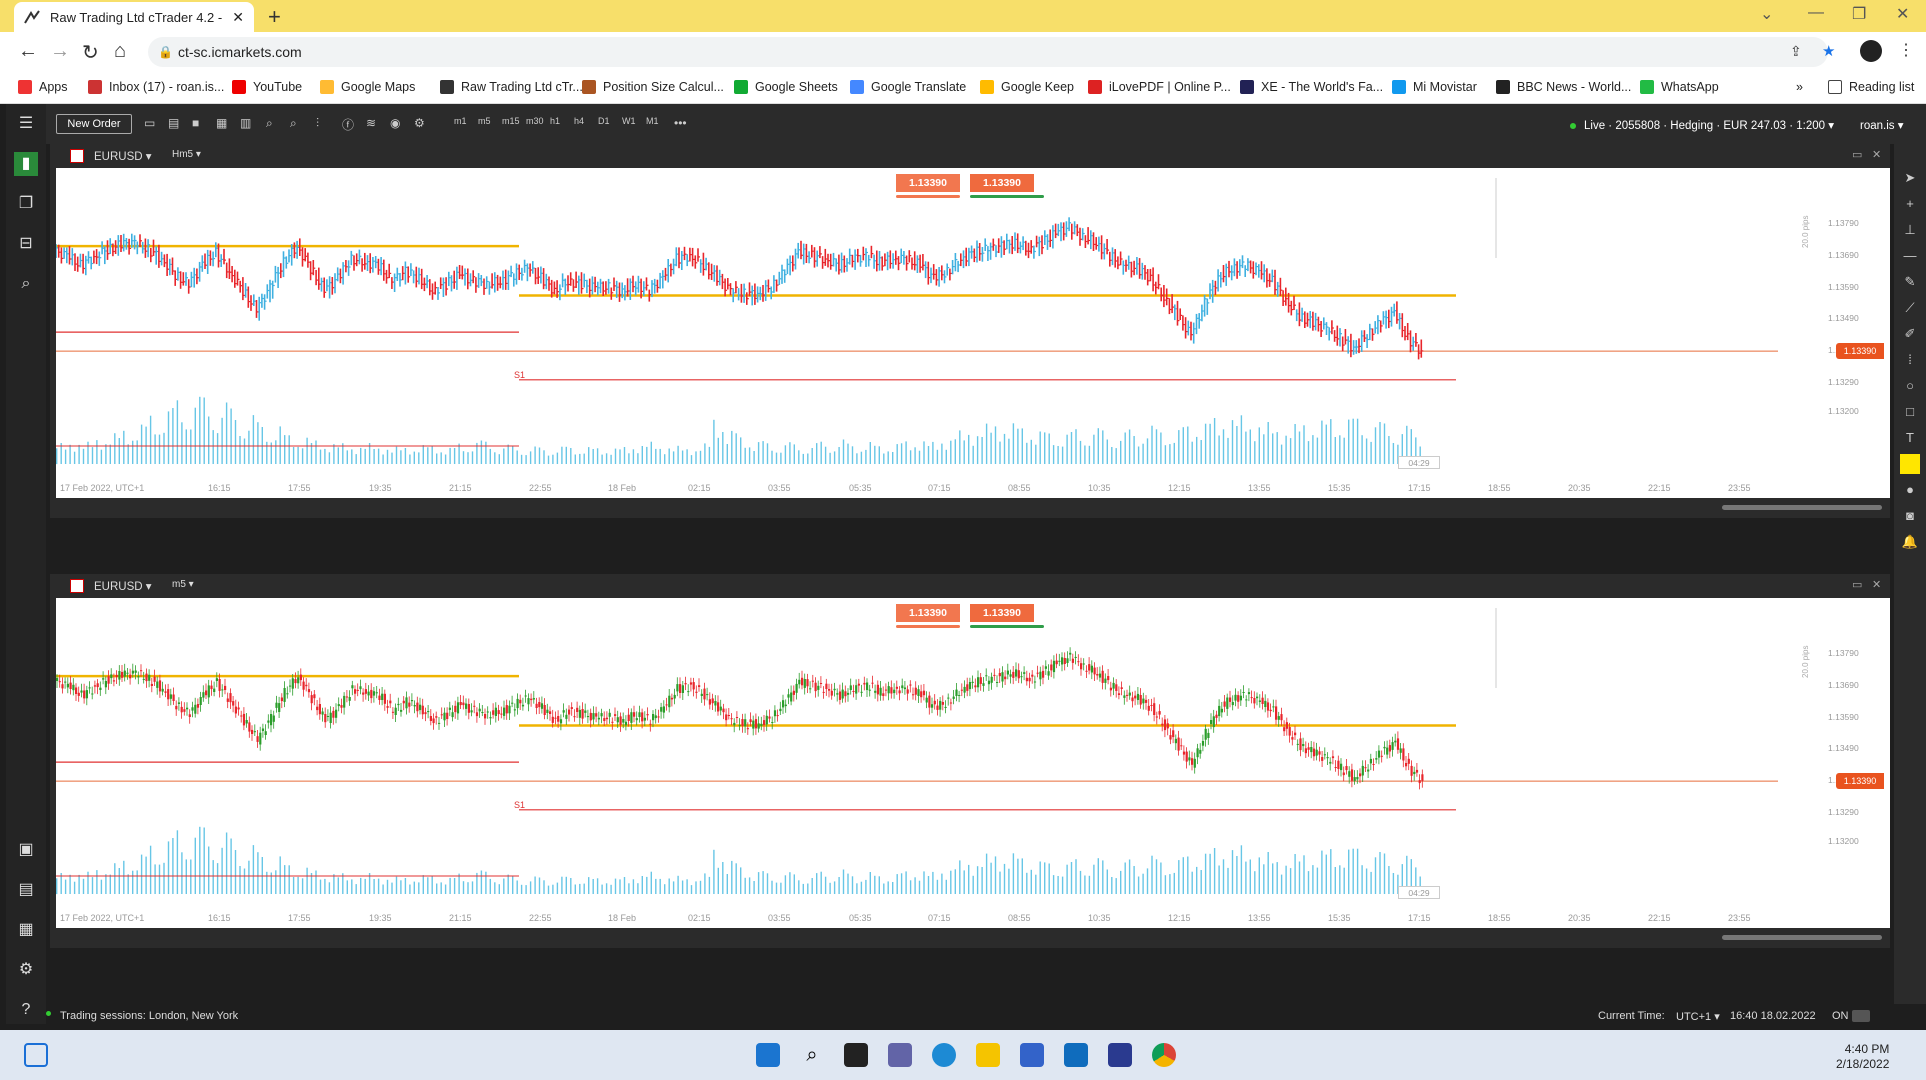 This screenshot has height=1080, width=1926. I want to click on start-icon, so click(768, 1055).